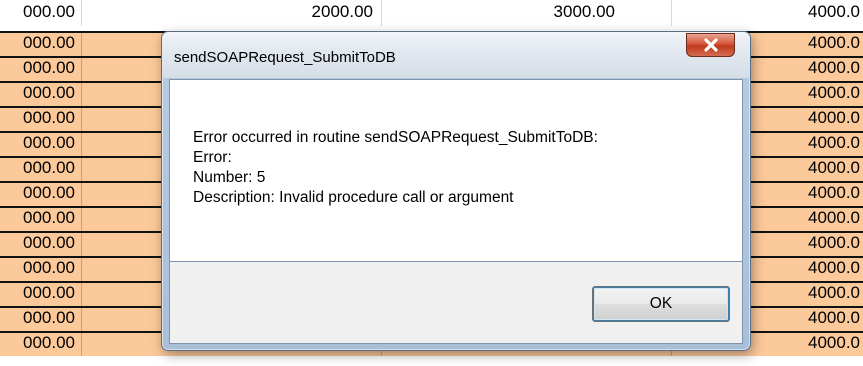 The width and height of the screenshot is (863, 366). Describe the element at coordinates (527, 13) in the screenshot. I see `header-cell: 3000.00` at that location.